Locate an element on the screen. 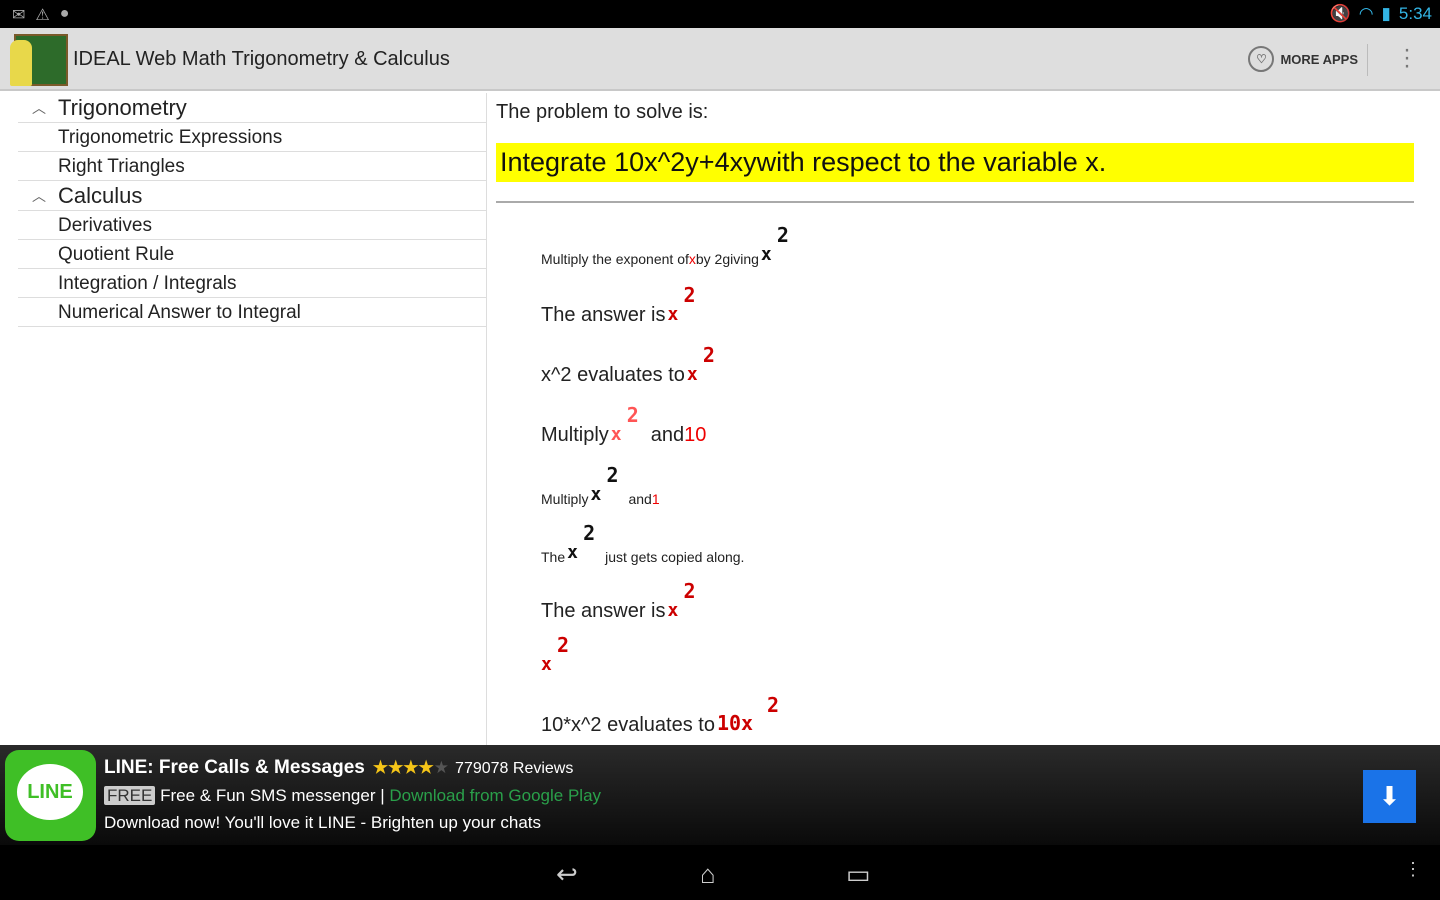 The height and width of the screenshot is (900, 1440). step-text: x^2 evaluates to is located at coordinates (613, 375).